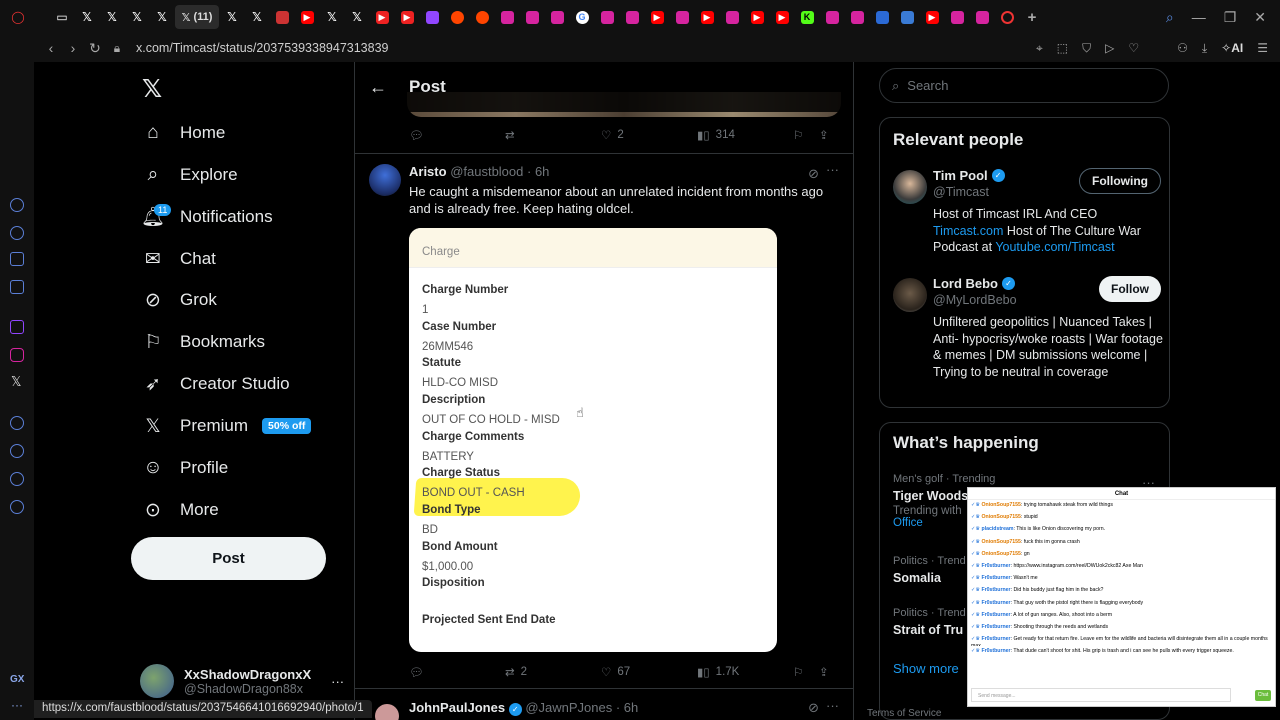 This screenshot has height=720, width=1280. What do you see at coordinates (1204, 48) in the screenshot?
I see `download-icon: ⤓` at bounding box center [1204, 48].